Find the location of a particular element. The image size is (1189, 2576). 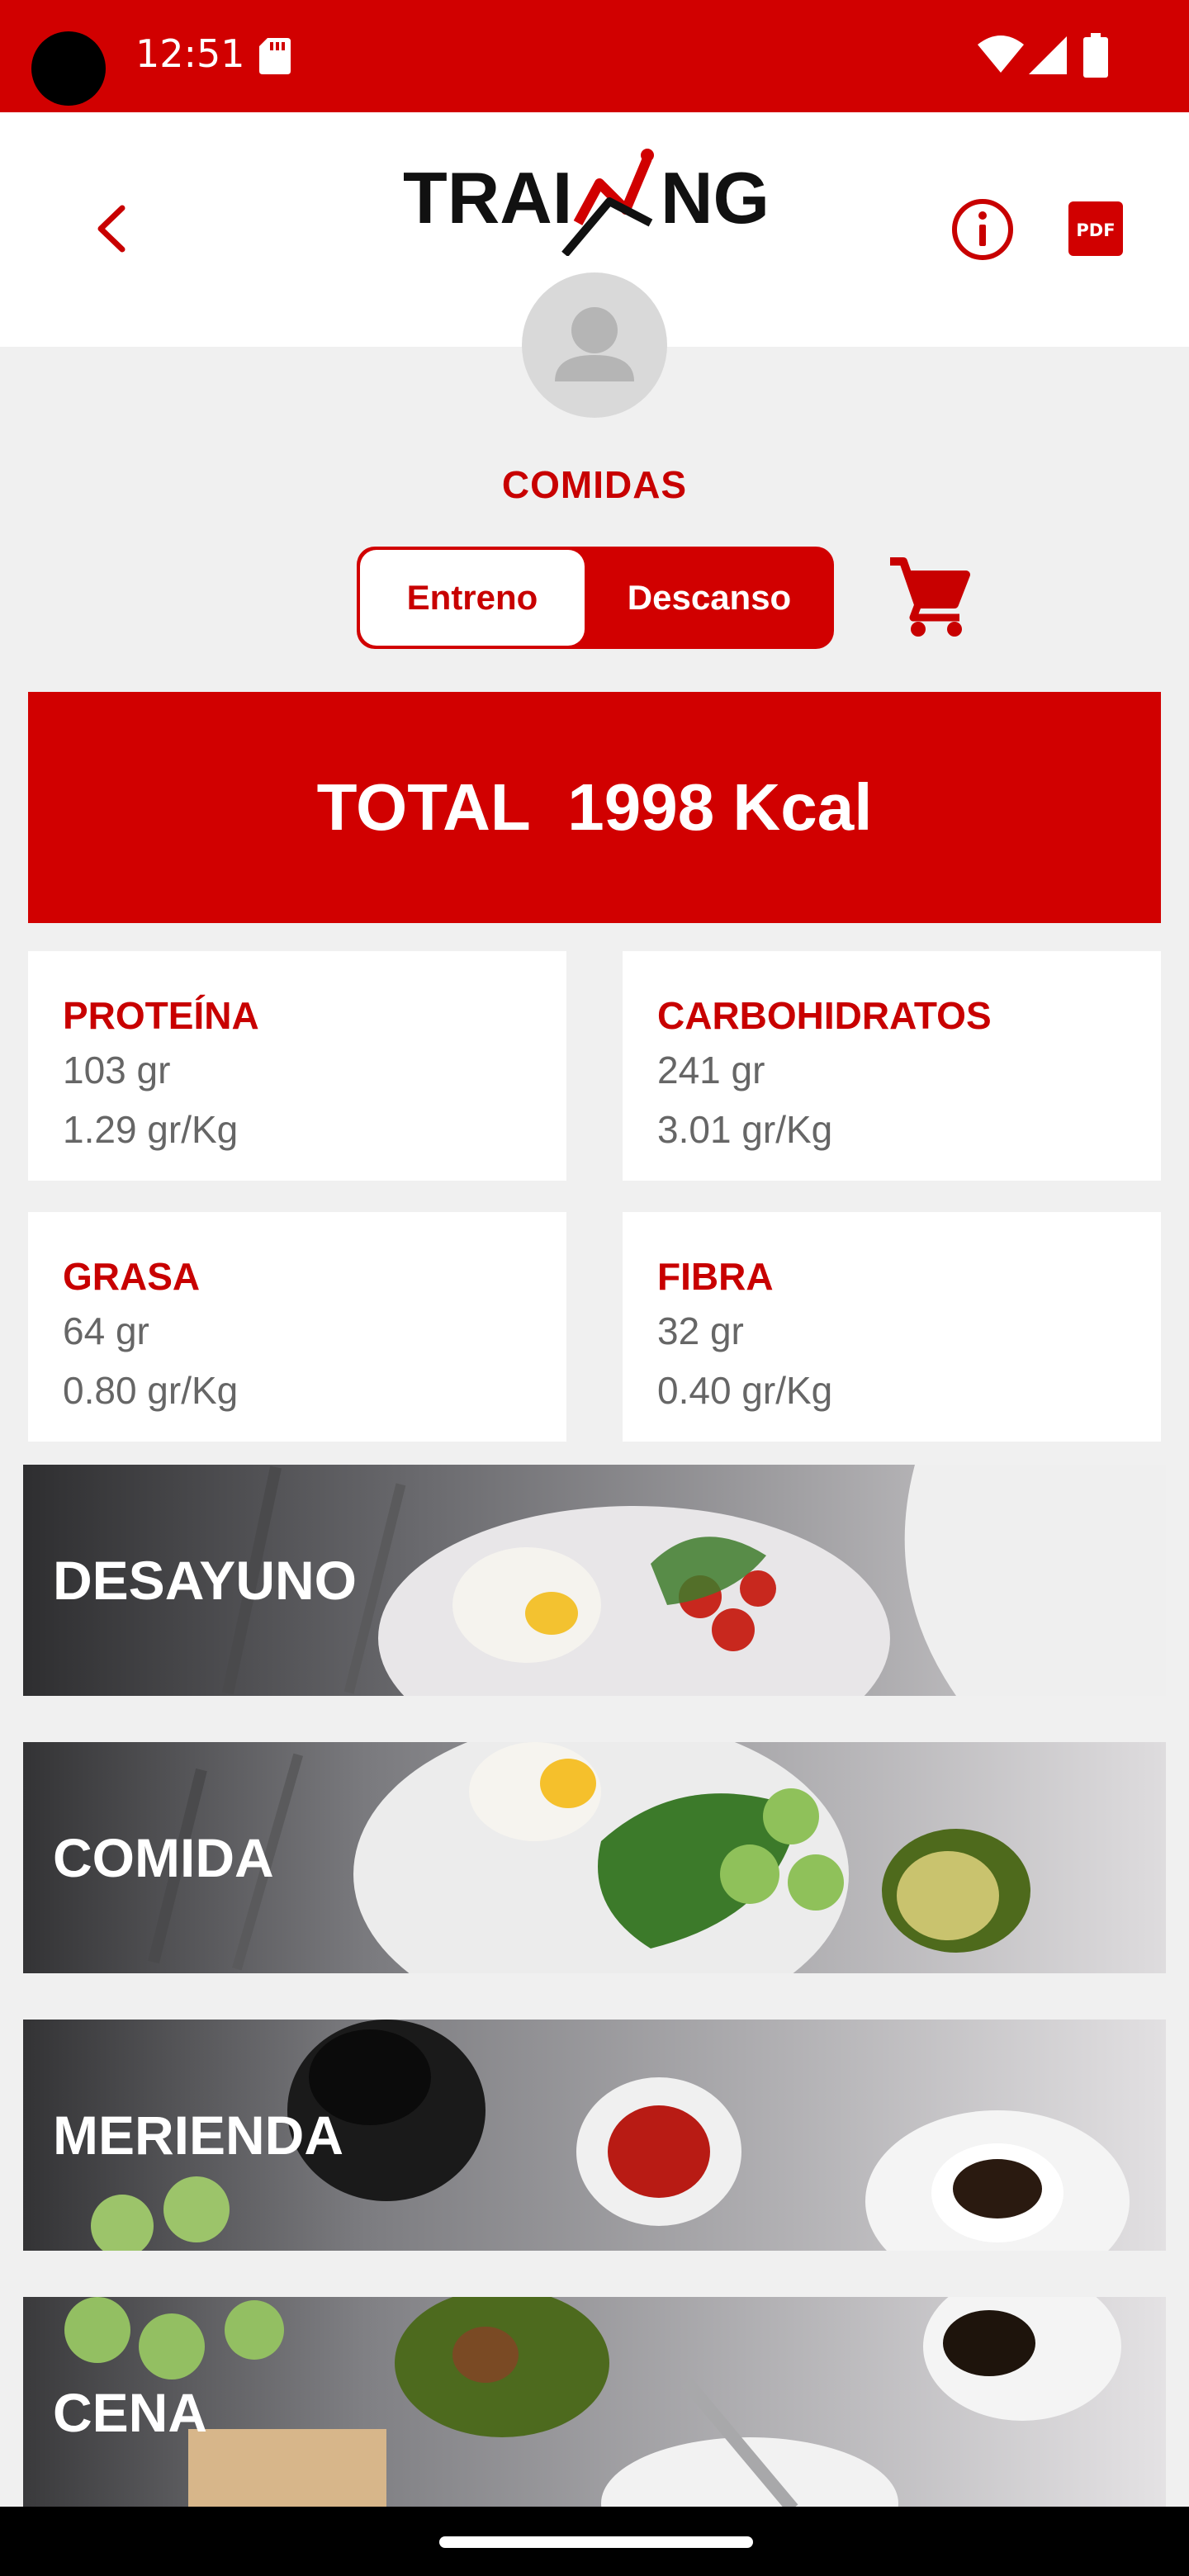

tab-entreno: Entreno is located at coordinates (472, 598).